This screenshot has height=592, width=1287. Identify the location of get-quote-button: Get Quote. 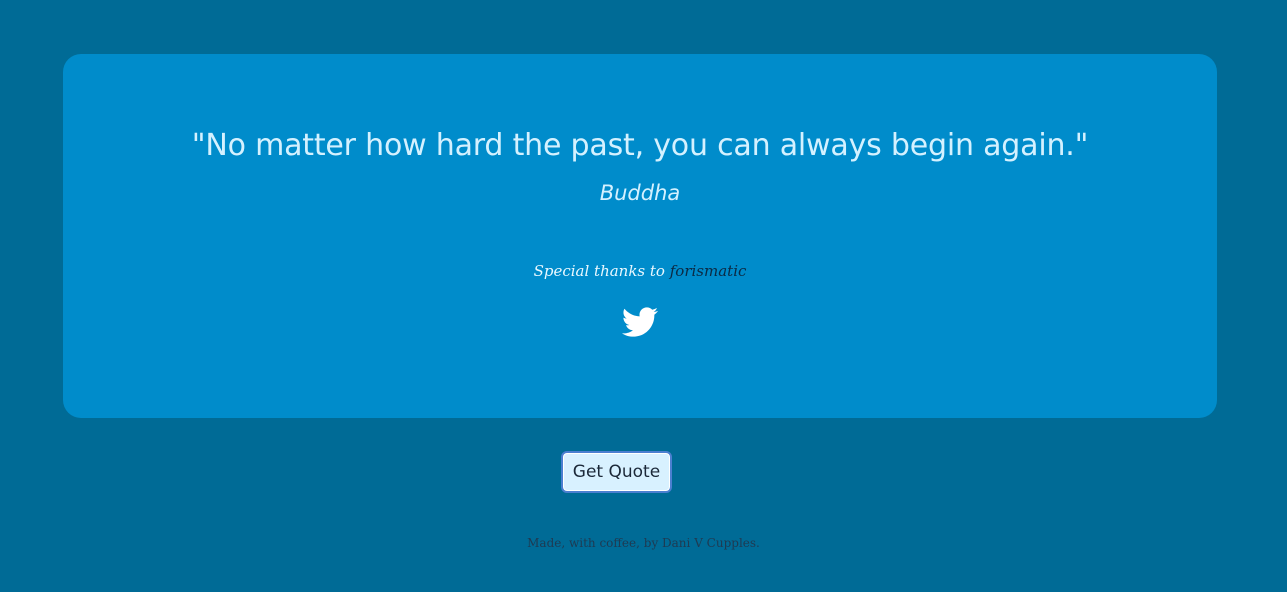
(616, 472).